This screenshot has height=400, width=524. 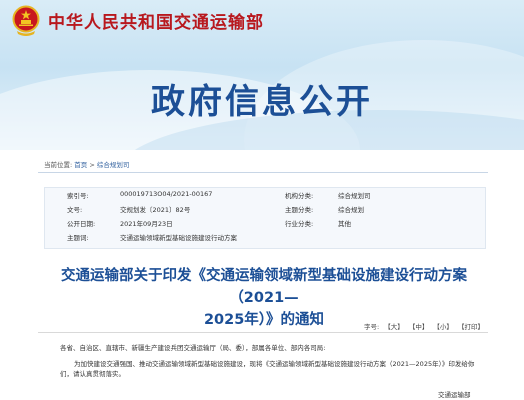 I want to click on font-size-controls: 字号: 【大】 【中】 【小】 【打印】, so click(x=422, y=326).